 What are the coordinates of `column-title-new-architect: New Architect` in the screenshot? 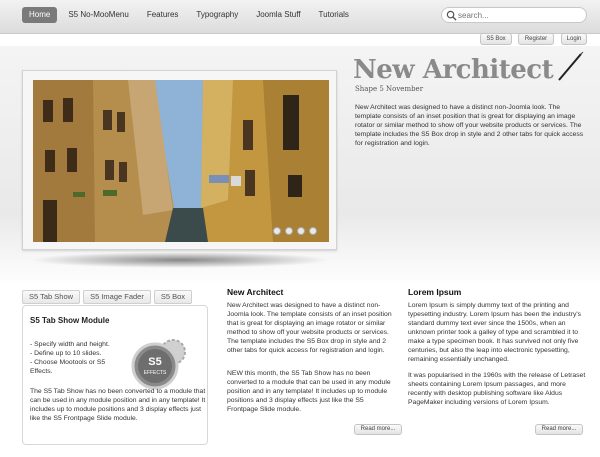 It's located at (255, 292).